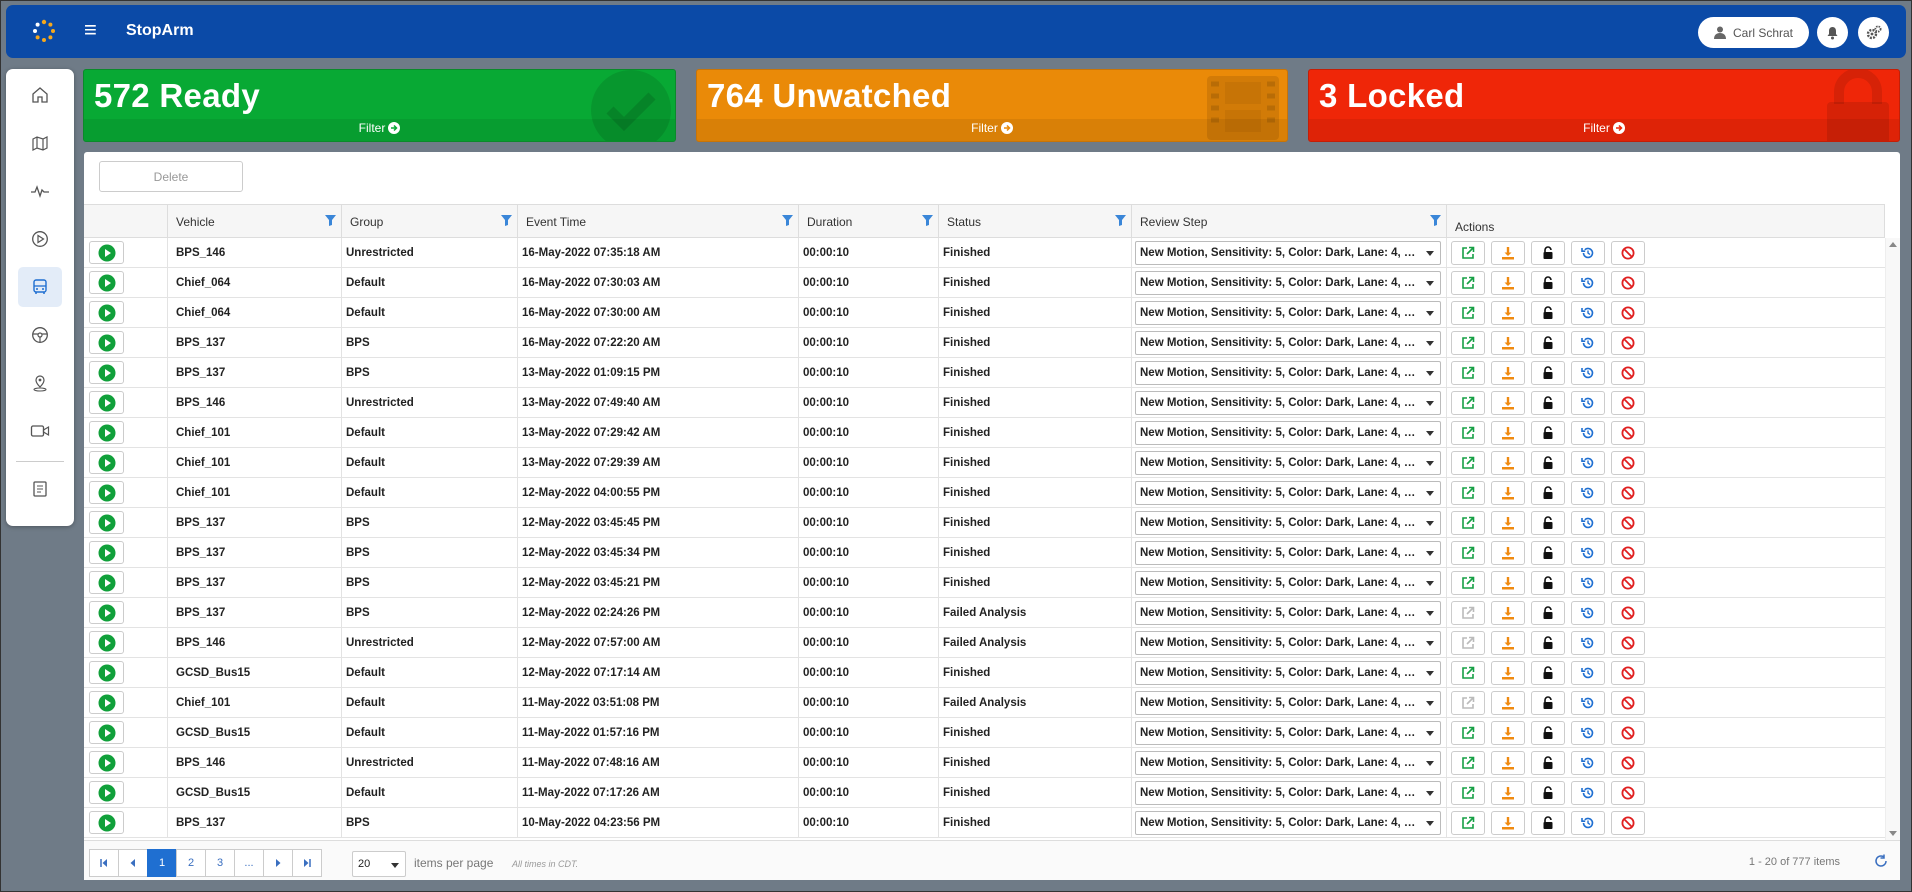 This screenshot has width=1912, height=892. I want to click on vertical-scrollbar, so click(1892, 539).